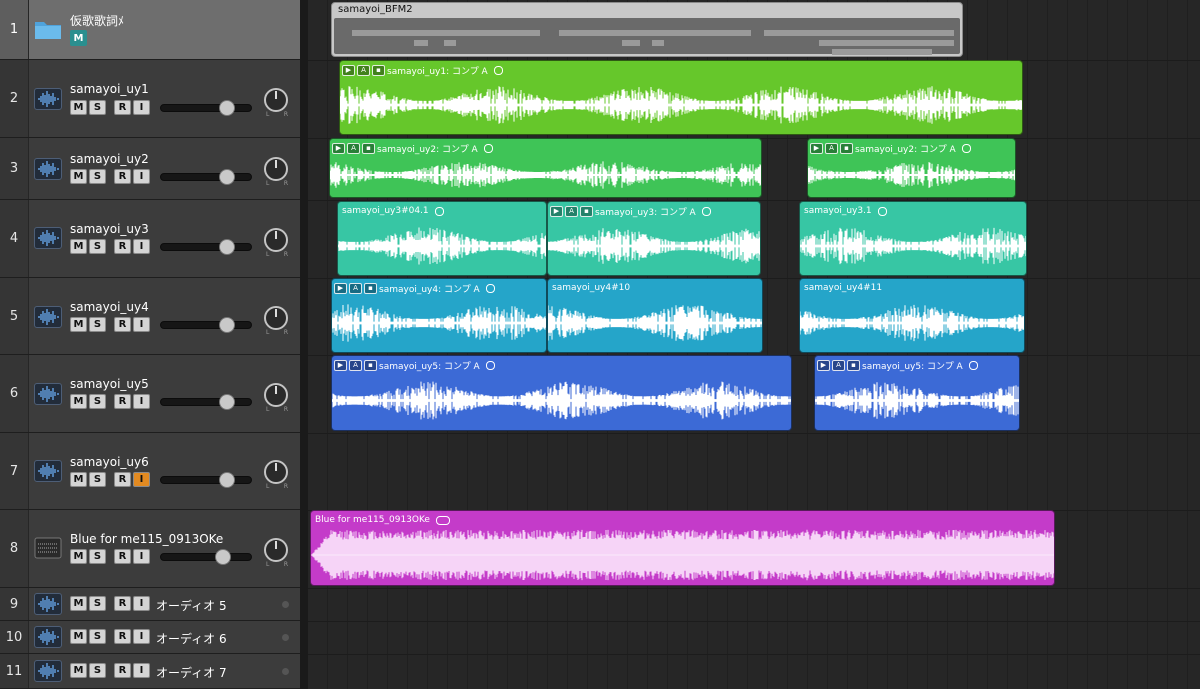 The width and height of the screenshot is (1200, 689). Describe the element at coordinates (917, 393) in the screenshot. I see `audio-region: ▶ A ▪ samayoi_uy5: コンプ A` at that location.